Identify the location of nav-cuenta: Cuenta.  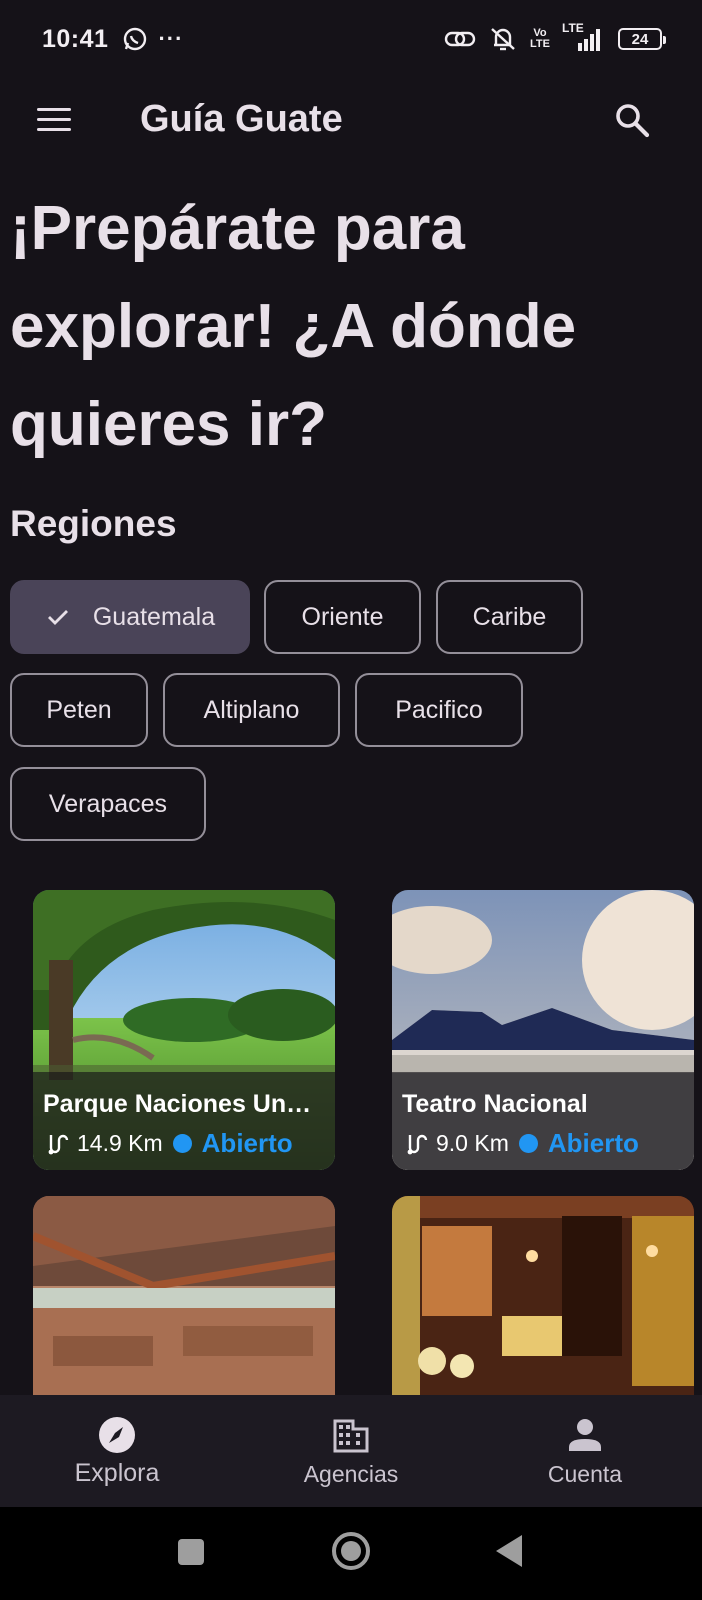
(585, 1451).